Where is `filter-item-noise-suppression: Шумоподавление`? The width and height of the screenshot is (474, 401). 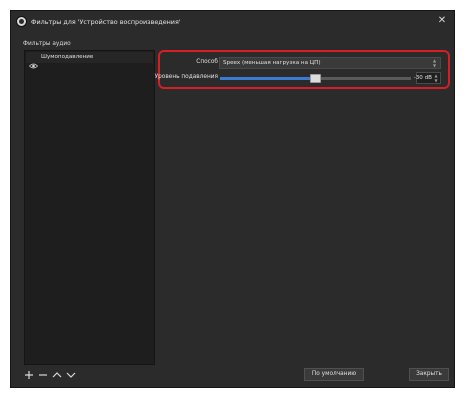
filter-item-noise-suppression: Шумоподавление is located at coordinates (89, 60).